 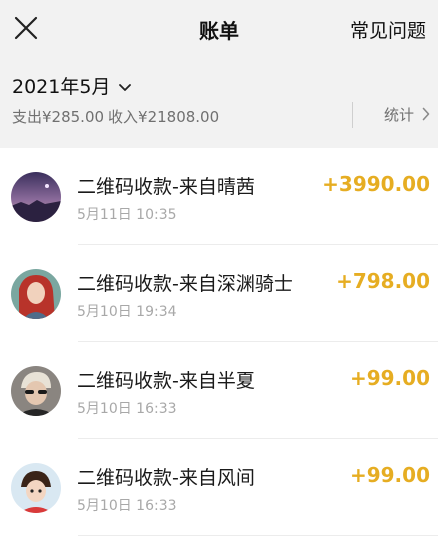 What do you see at coordinates (58, 117) in the screenshot?
I see `expense-total: 支出¥285.00` at bounding box center [58, 117].